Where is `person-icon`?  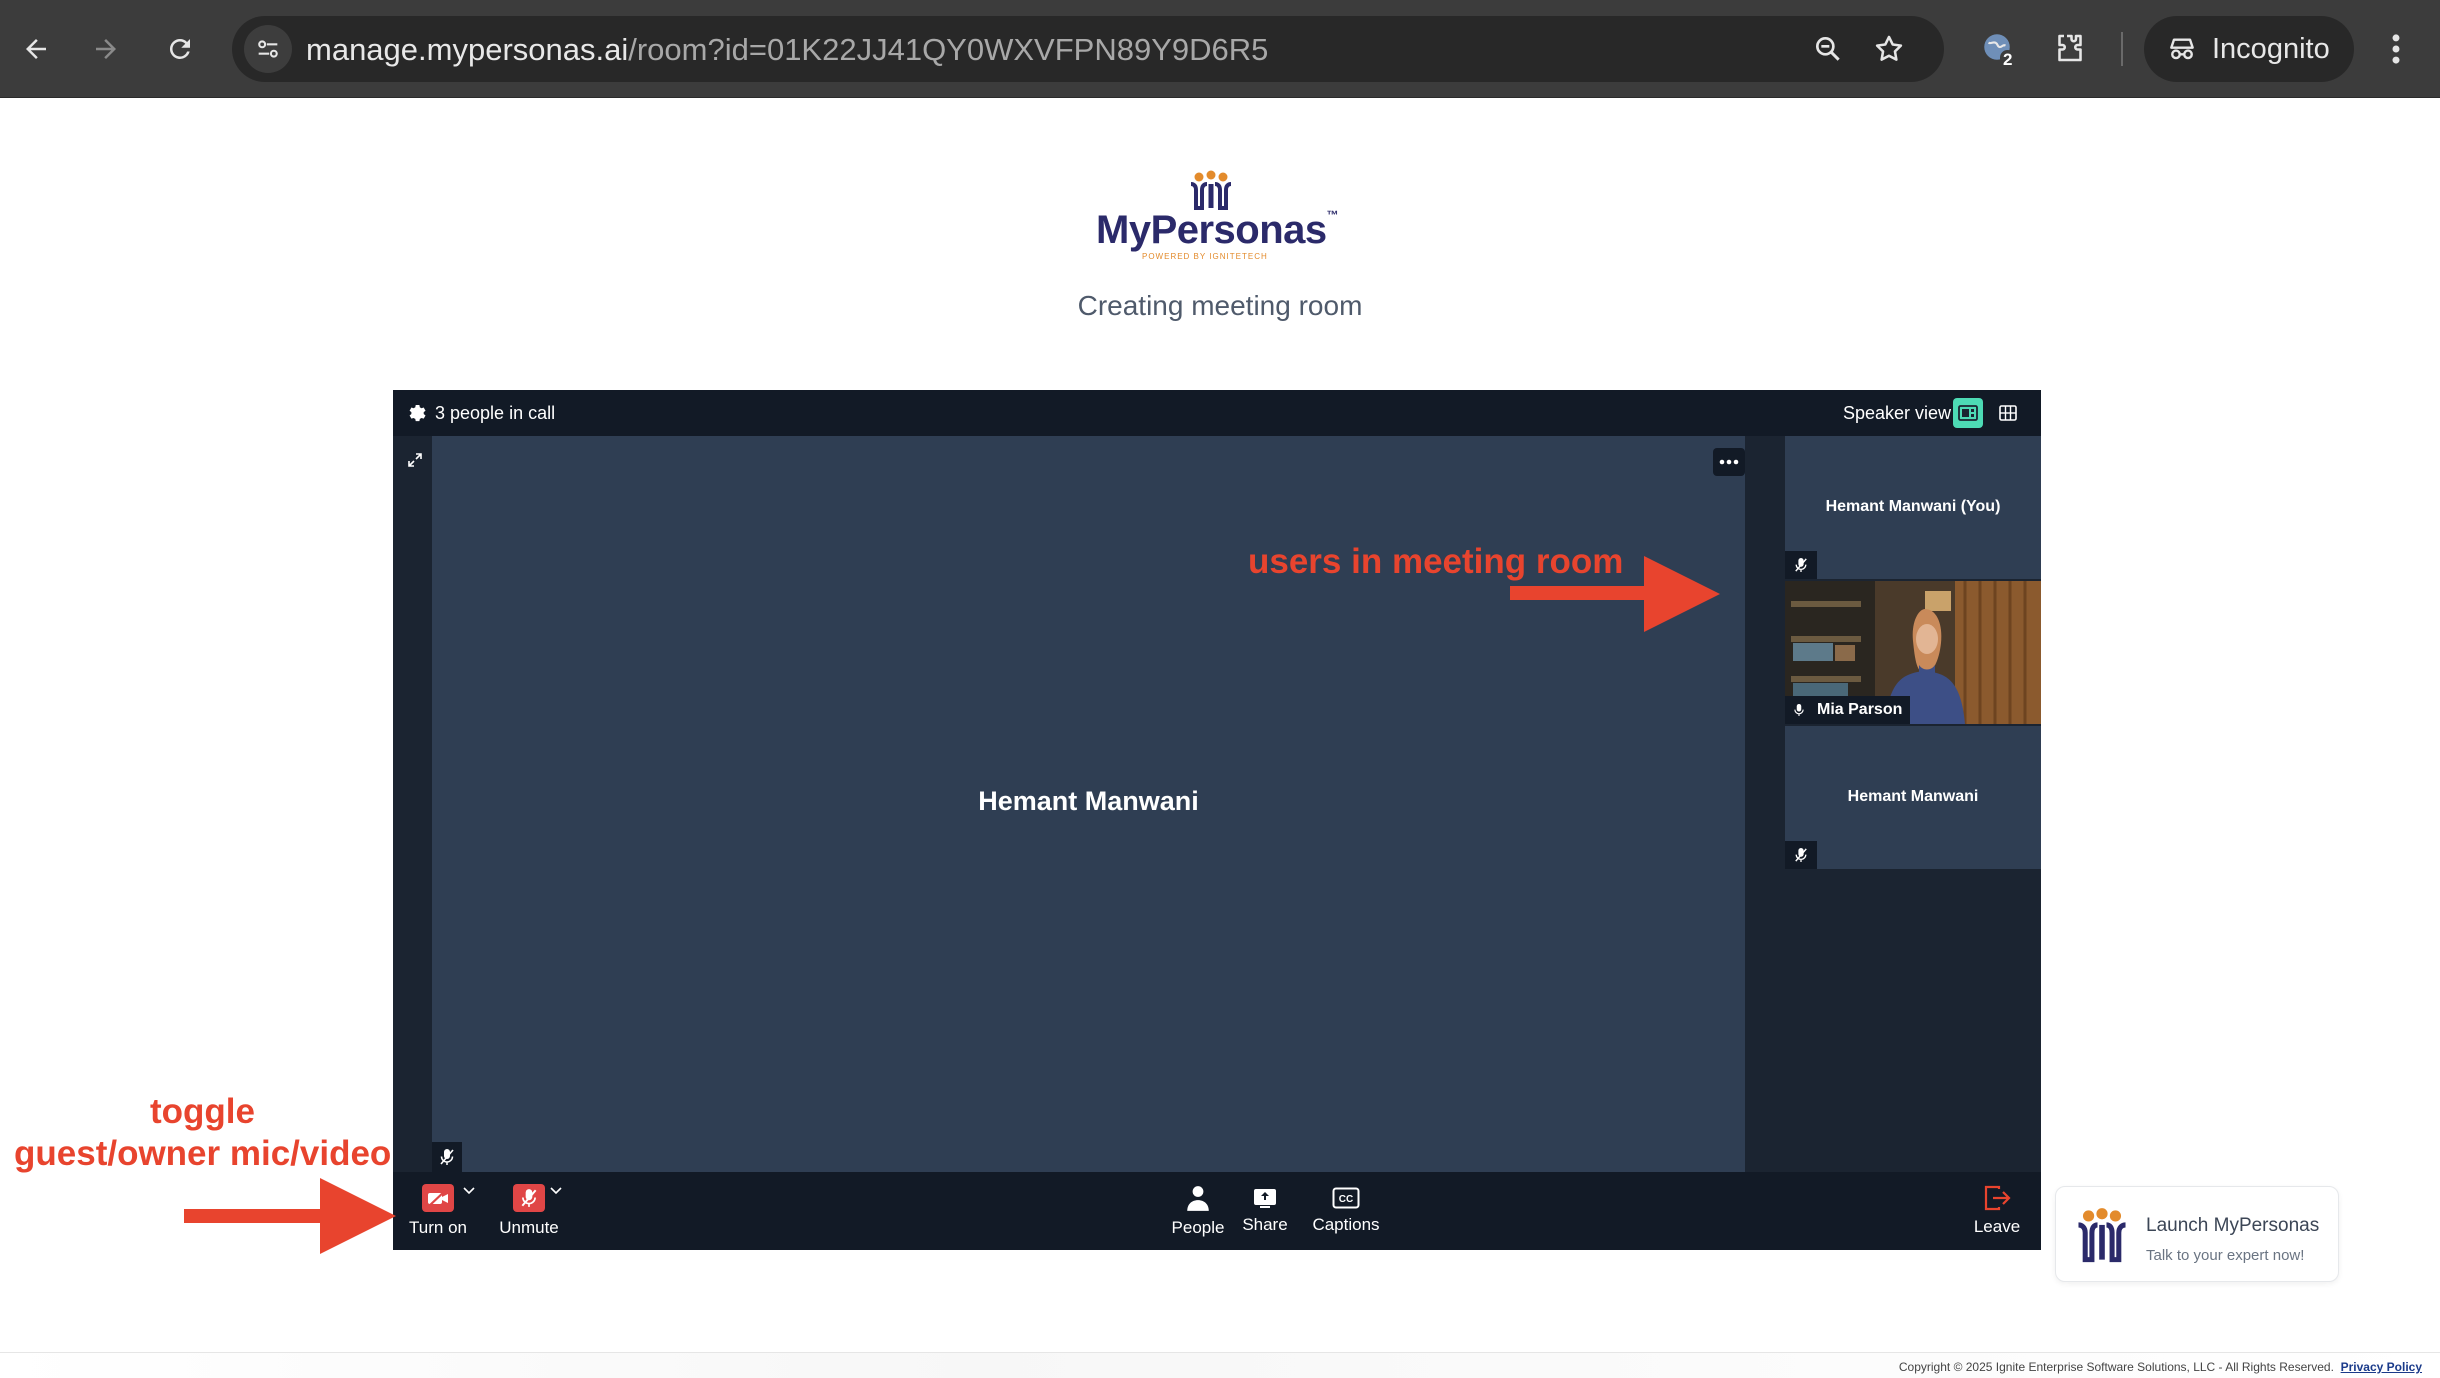
person-icon is located at coordinates (1198, 1198).